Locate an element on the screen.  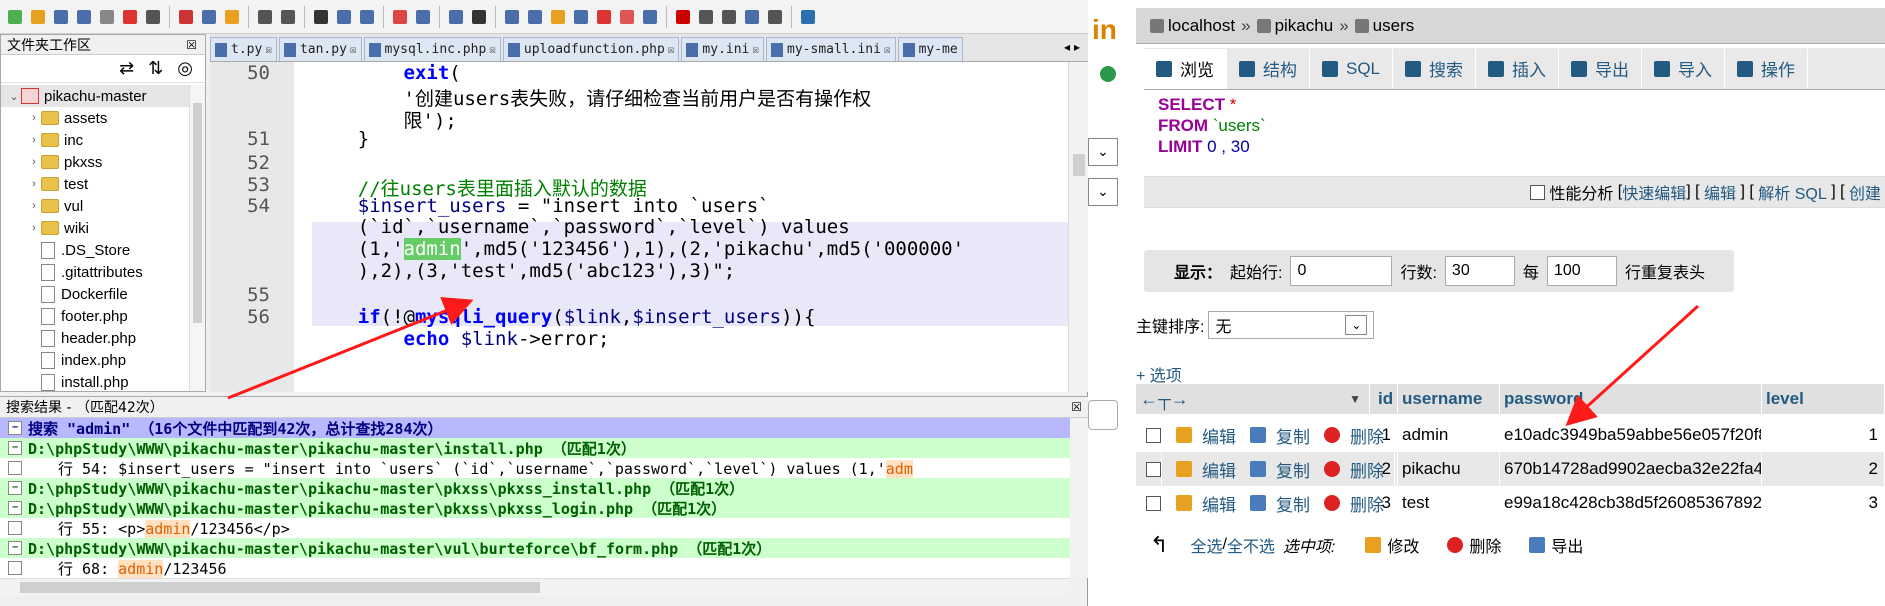
tree-file-item: install.php is located at coordinates (95, 381).